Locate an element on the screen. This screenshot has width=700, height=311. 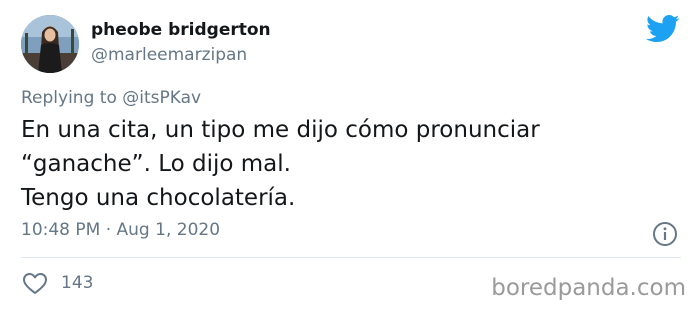
twitter-bird-icon is located at coordinates (663, 29).